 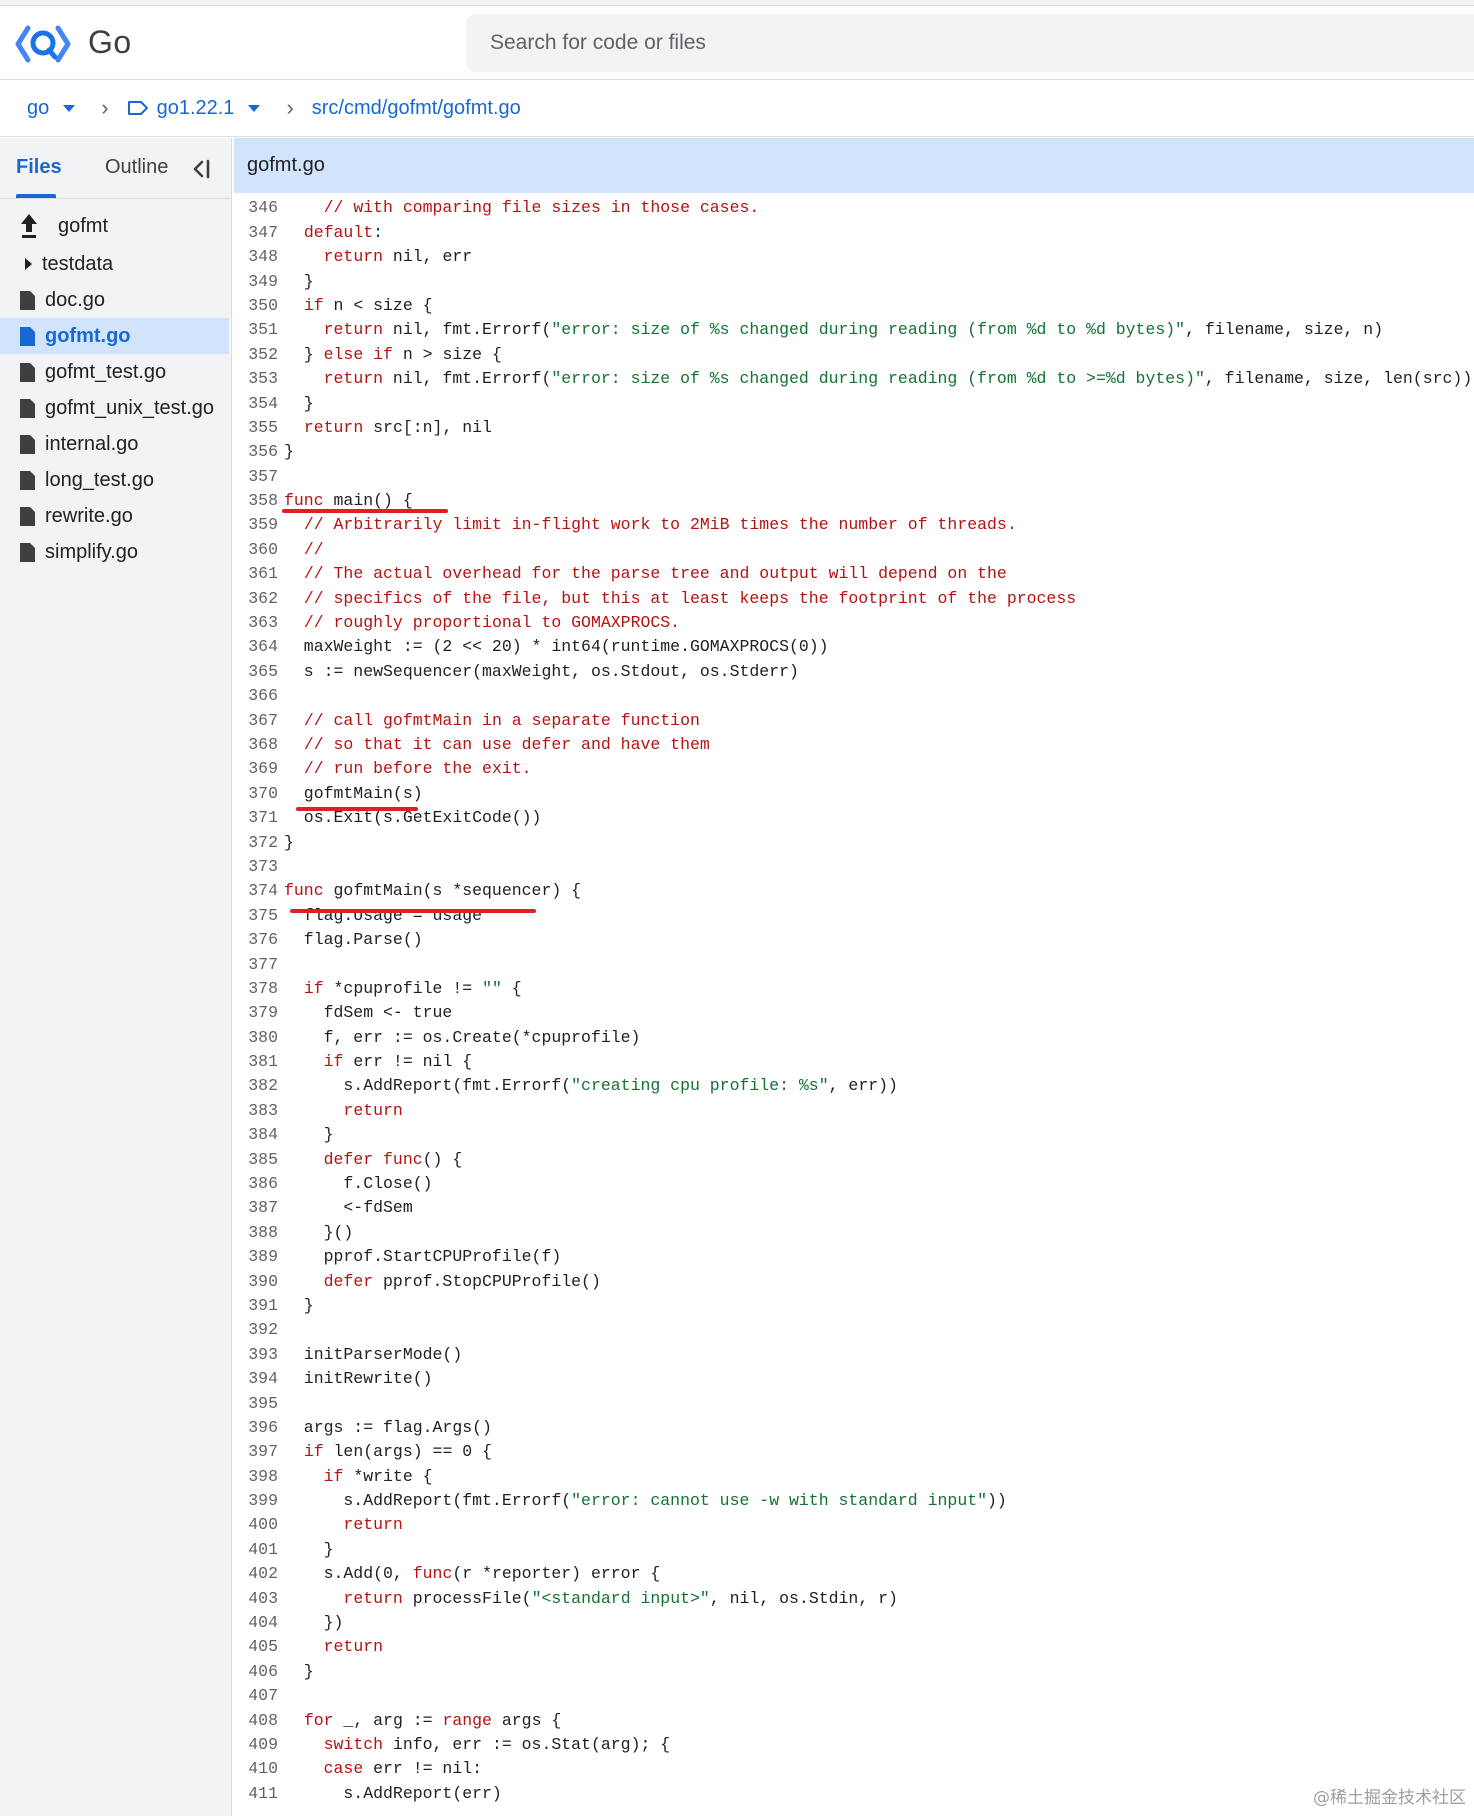 What do you see at coordinates (201, 169) in the screenshot?
I see `collapse-panel-icon` at bounding box center [201, 169].